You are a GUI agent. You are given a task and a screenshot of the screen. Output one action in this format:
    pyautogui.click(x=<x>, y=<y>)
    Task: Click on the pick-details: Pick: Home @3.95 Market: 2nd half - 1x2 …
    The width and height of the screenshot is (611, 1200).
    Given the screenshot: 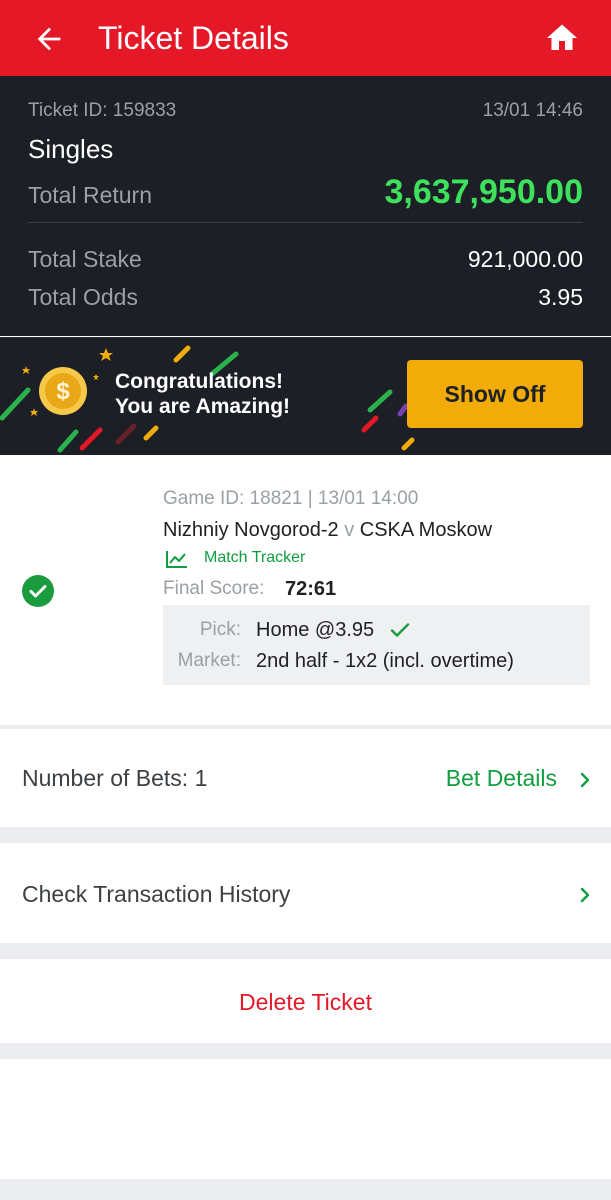 What is the action you would take?
    pyautogui.click(x=376, y=645)
    